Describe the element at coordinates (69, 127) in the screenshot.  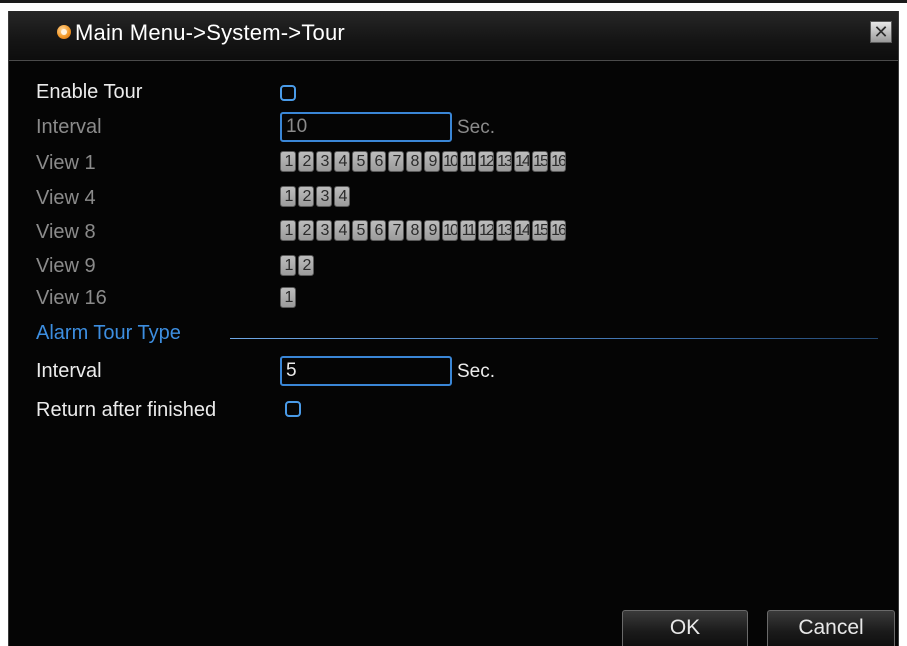
I see `interval-label: Interval` at that location.